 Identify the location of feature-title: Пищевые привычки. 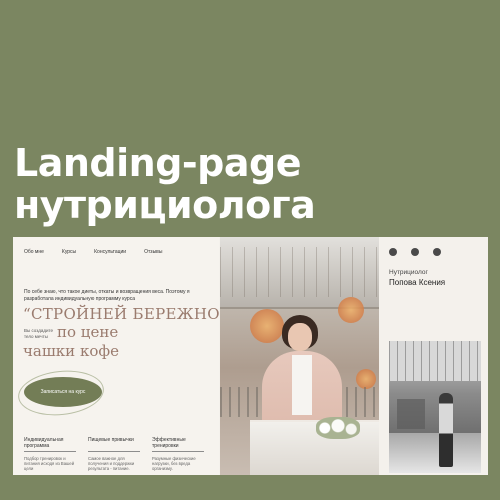
(114, 444).